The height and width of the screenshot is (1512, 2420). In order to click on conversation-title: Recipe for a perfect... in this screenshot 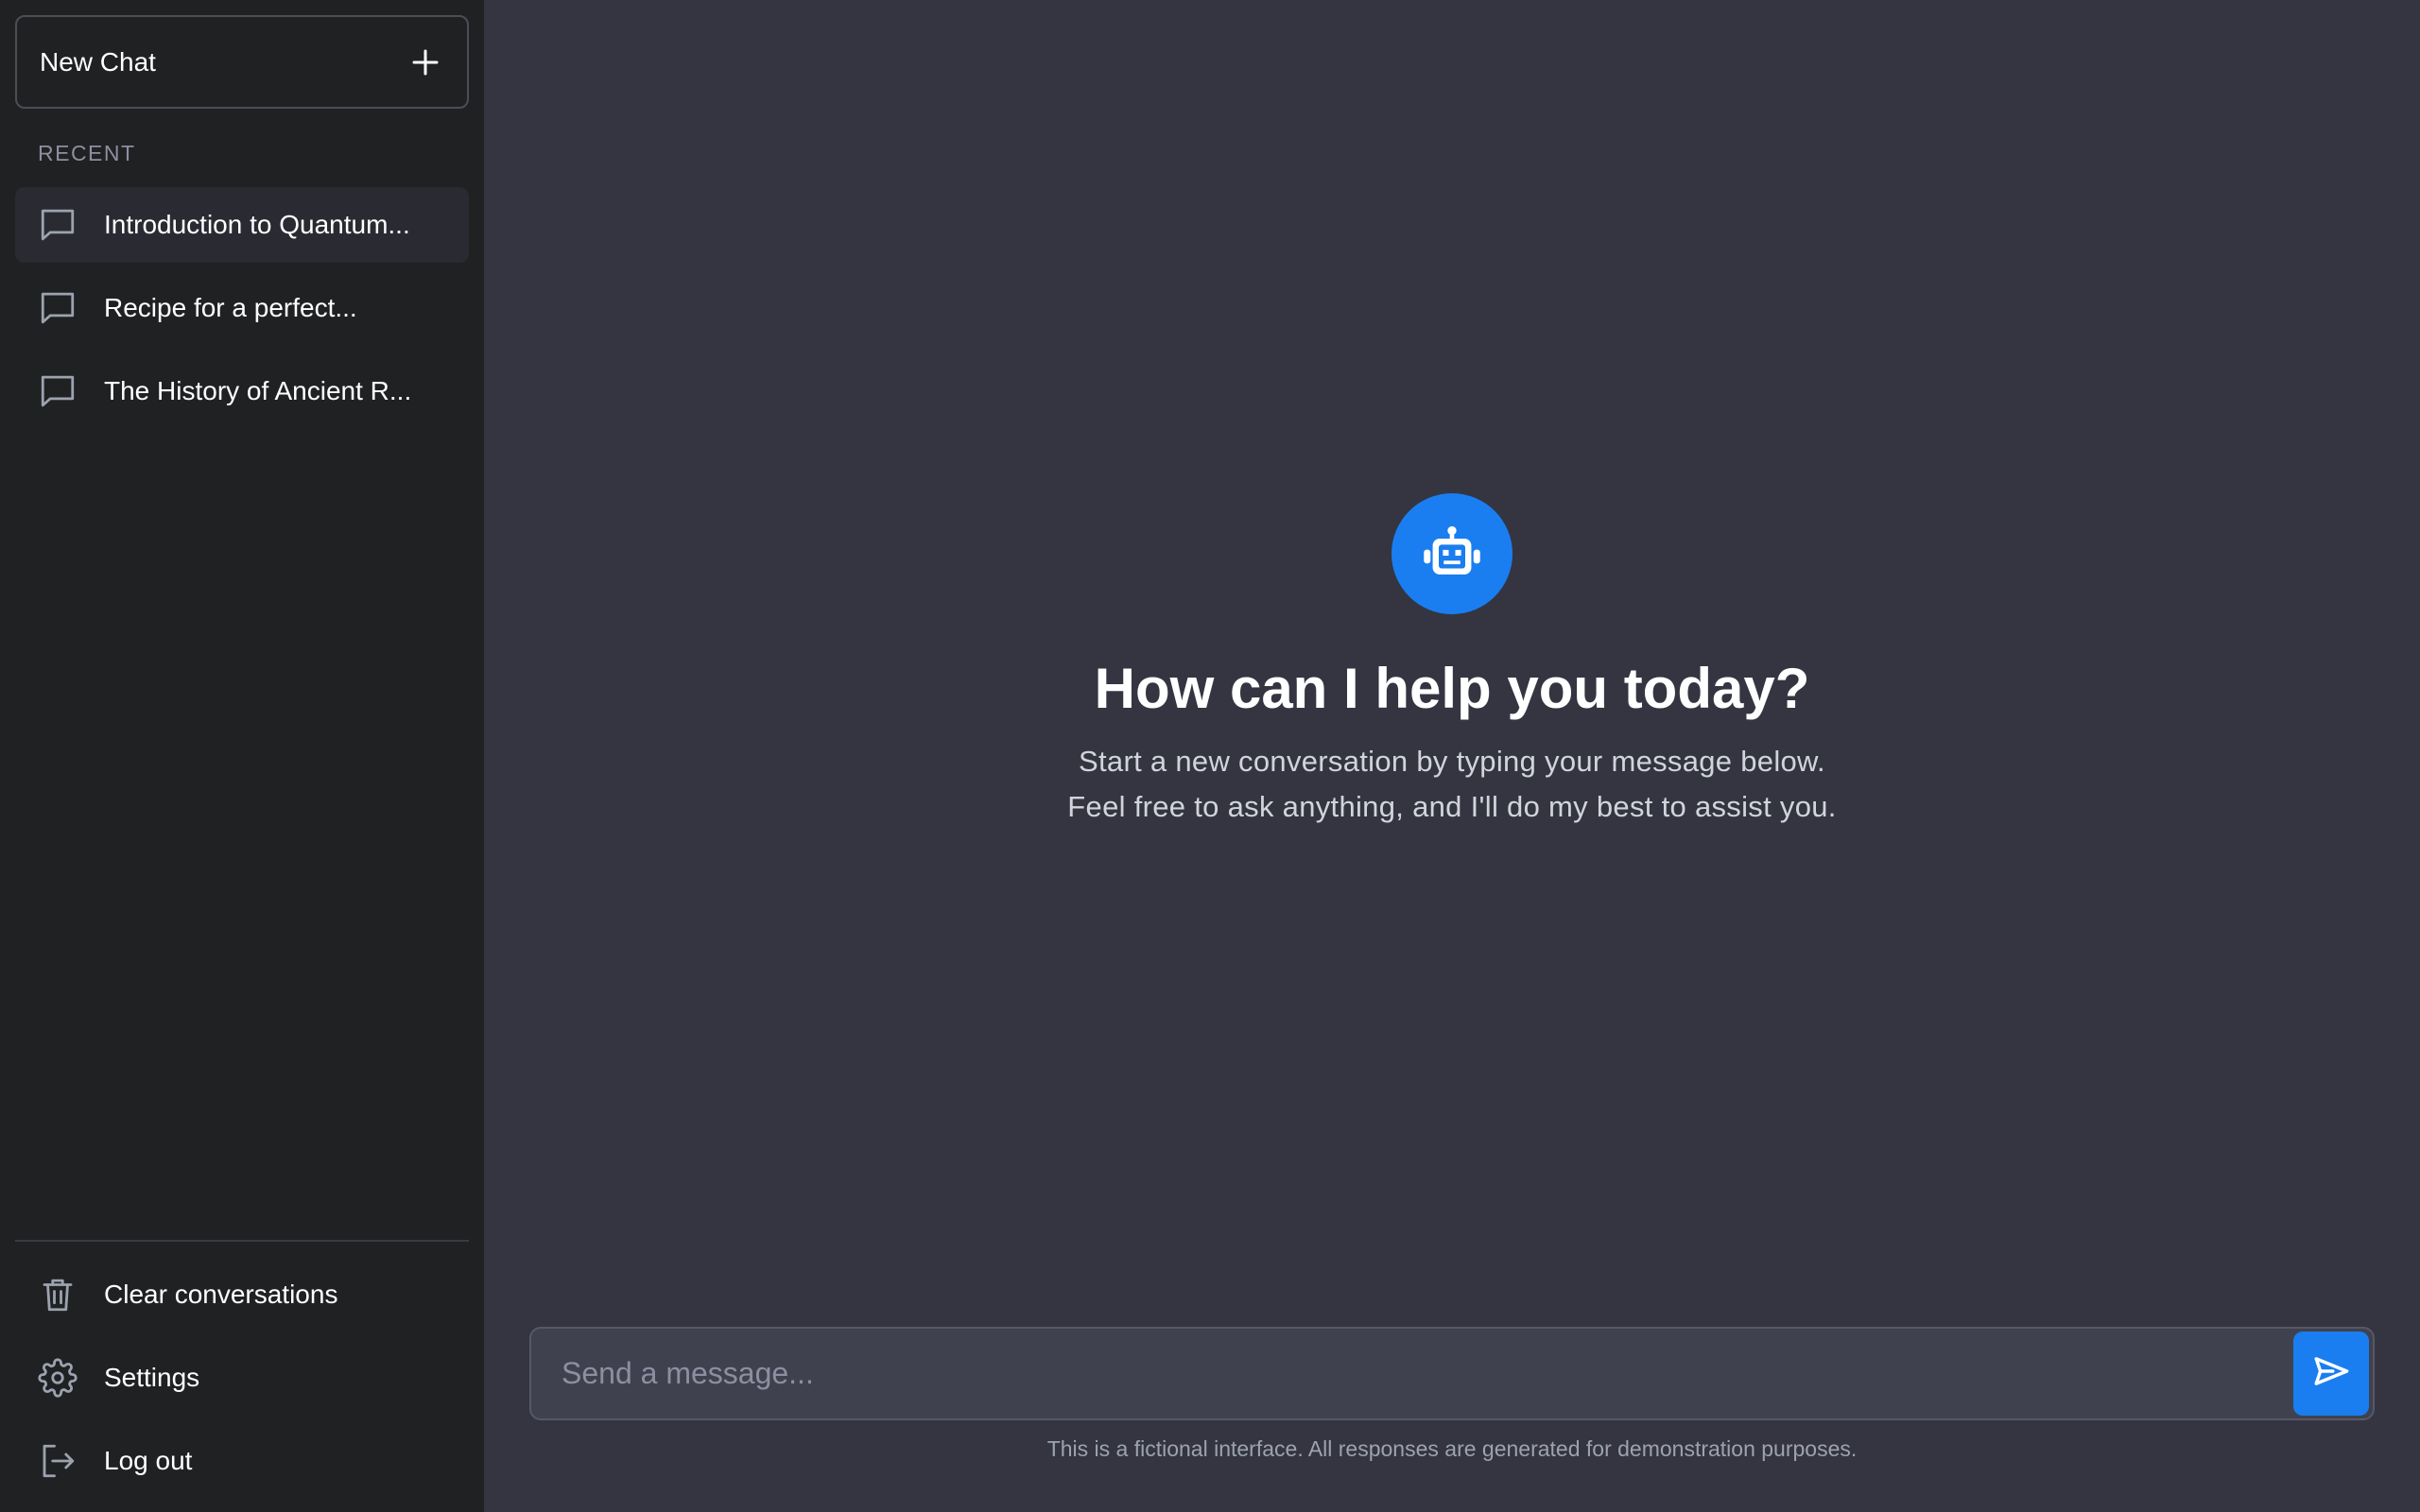, I will do `click(230, 307)`.